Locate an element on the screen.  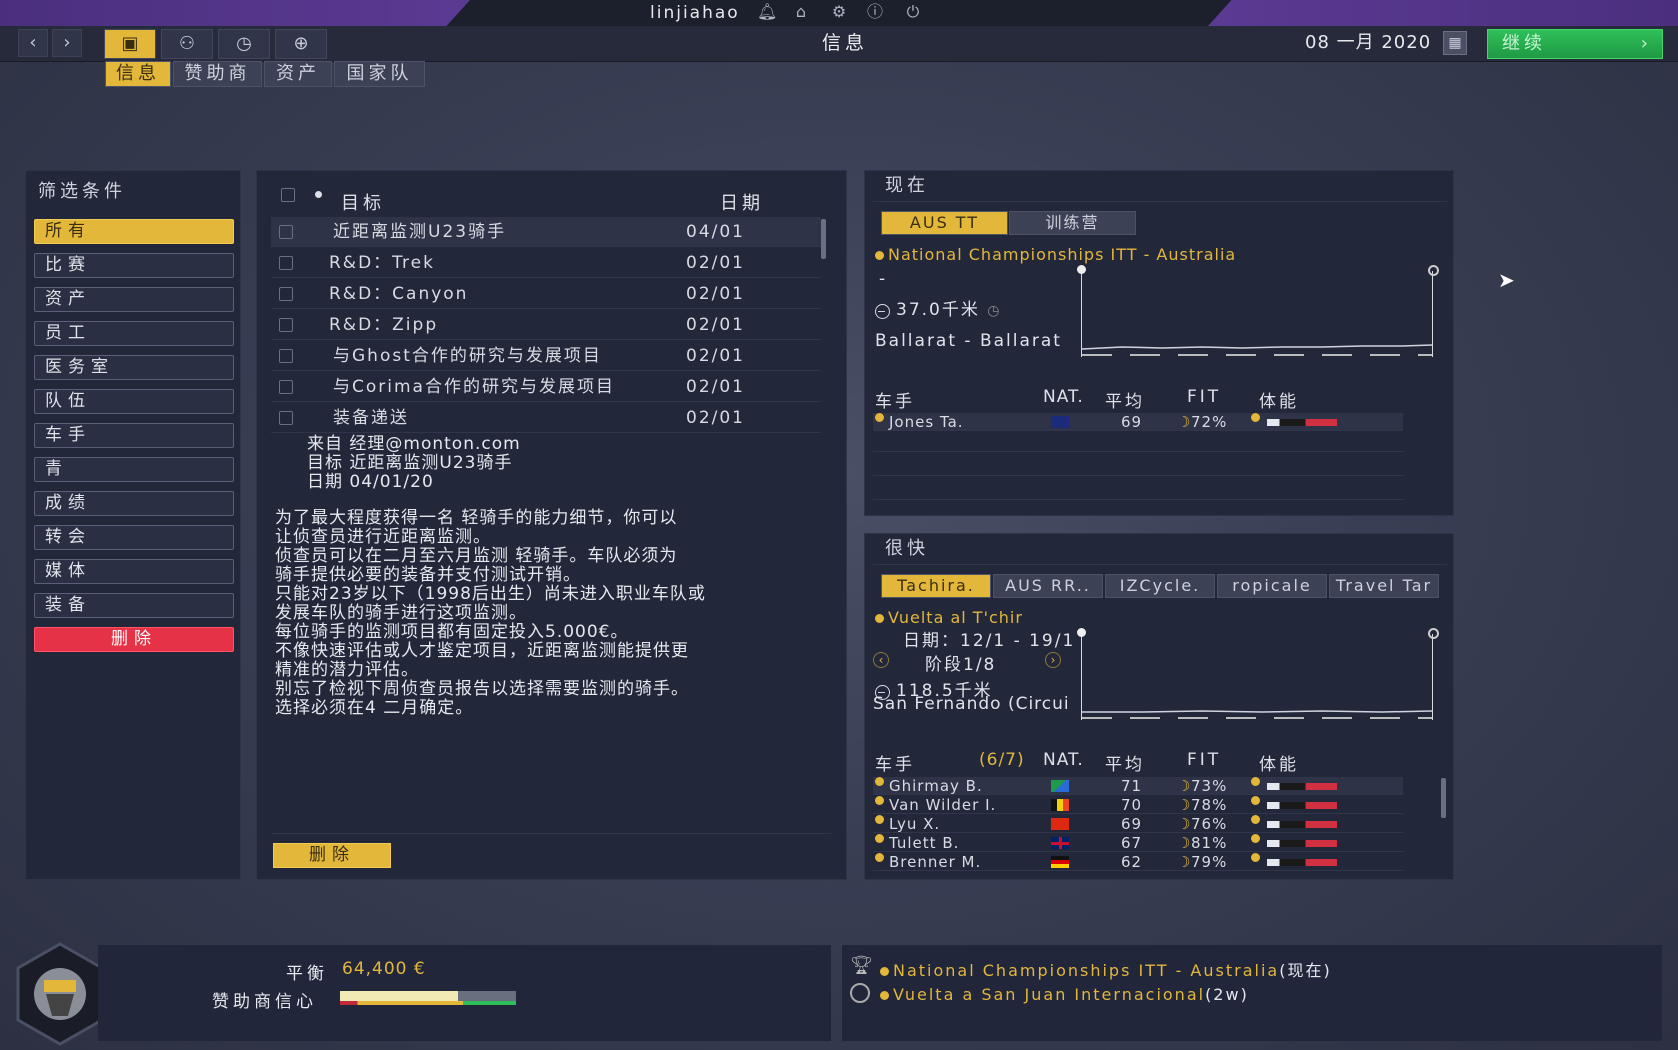
select-all-checkbox is located at coordinates (288, 195).